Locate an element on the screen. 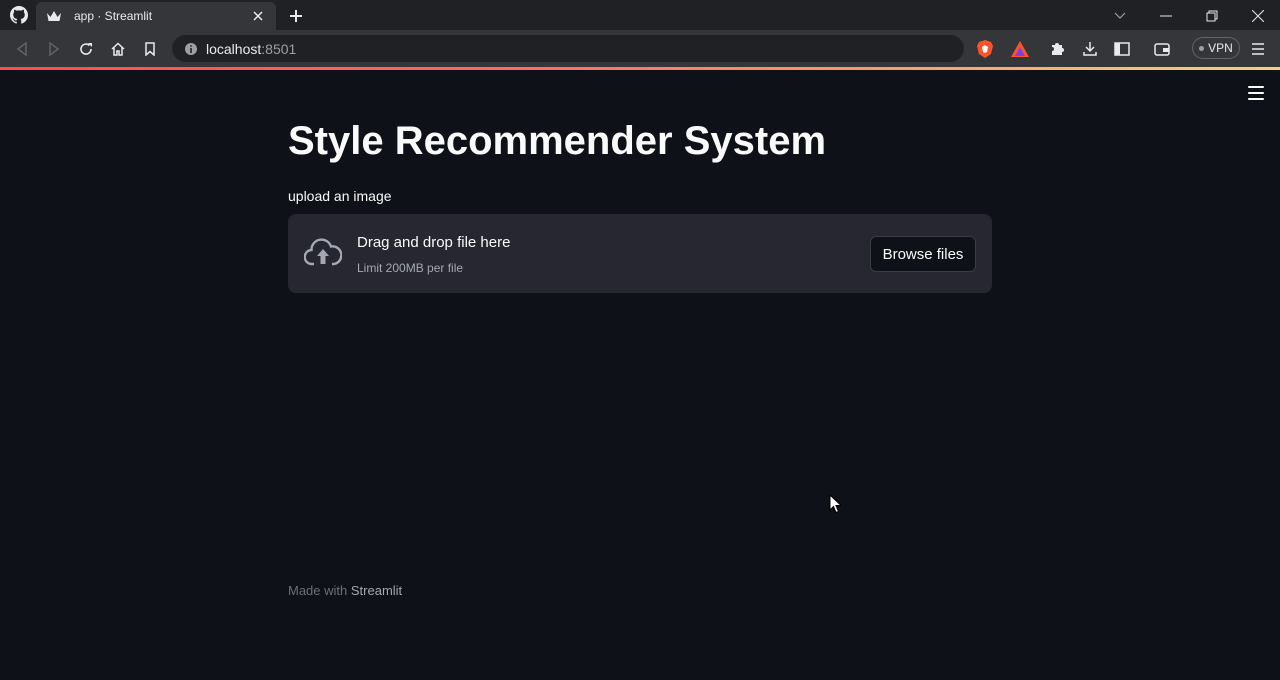 The height and width of the screenshot is (680, 1280). url-host: localhost is located at coordinates (234, 48).